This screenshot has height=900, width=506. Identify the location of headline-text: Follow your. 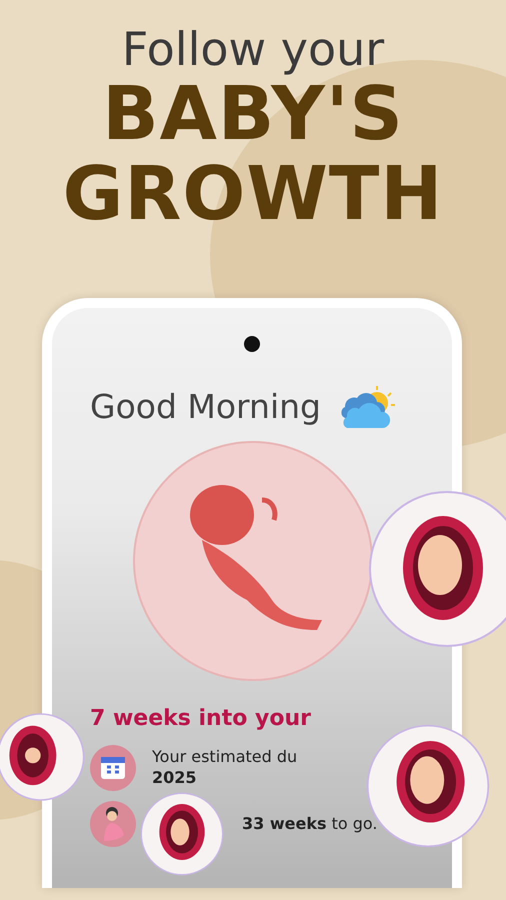
(253, 49).